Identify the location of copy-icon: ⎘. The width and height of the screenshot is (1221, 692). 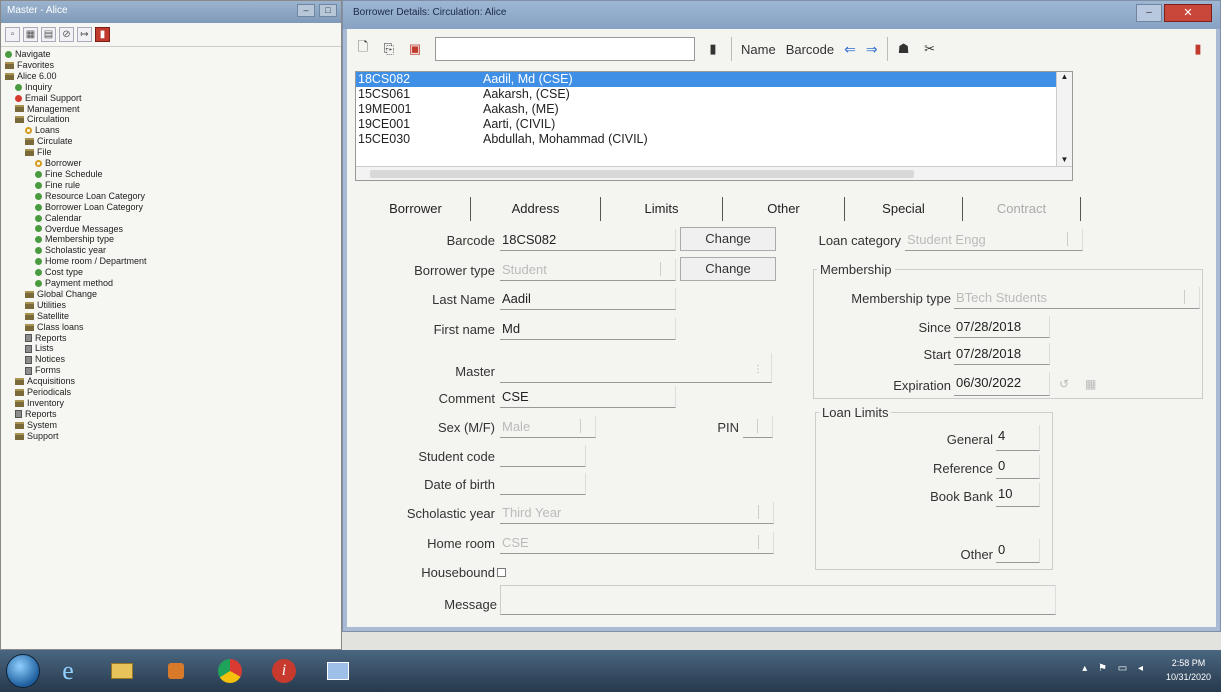
(389, 49).